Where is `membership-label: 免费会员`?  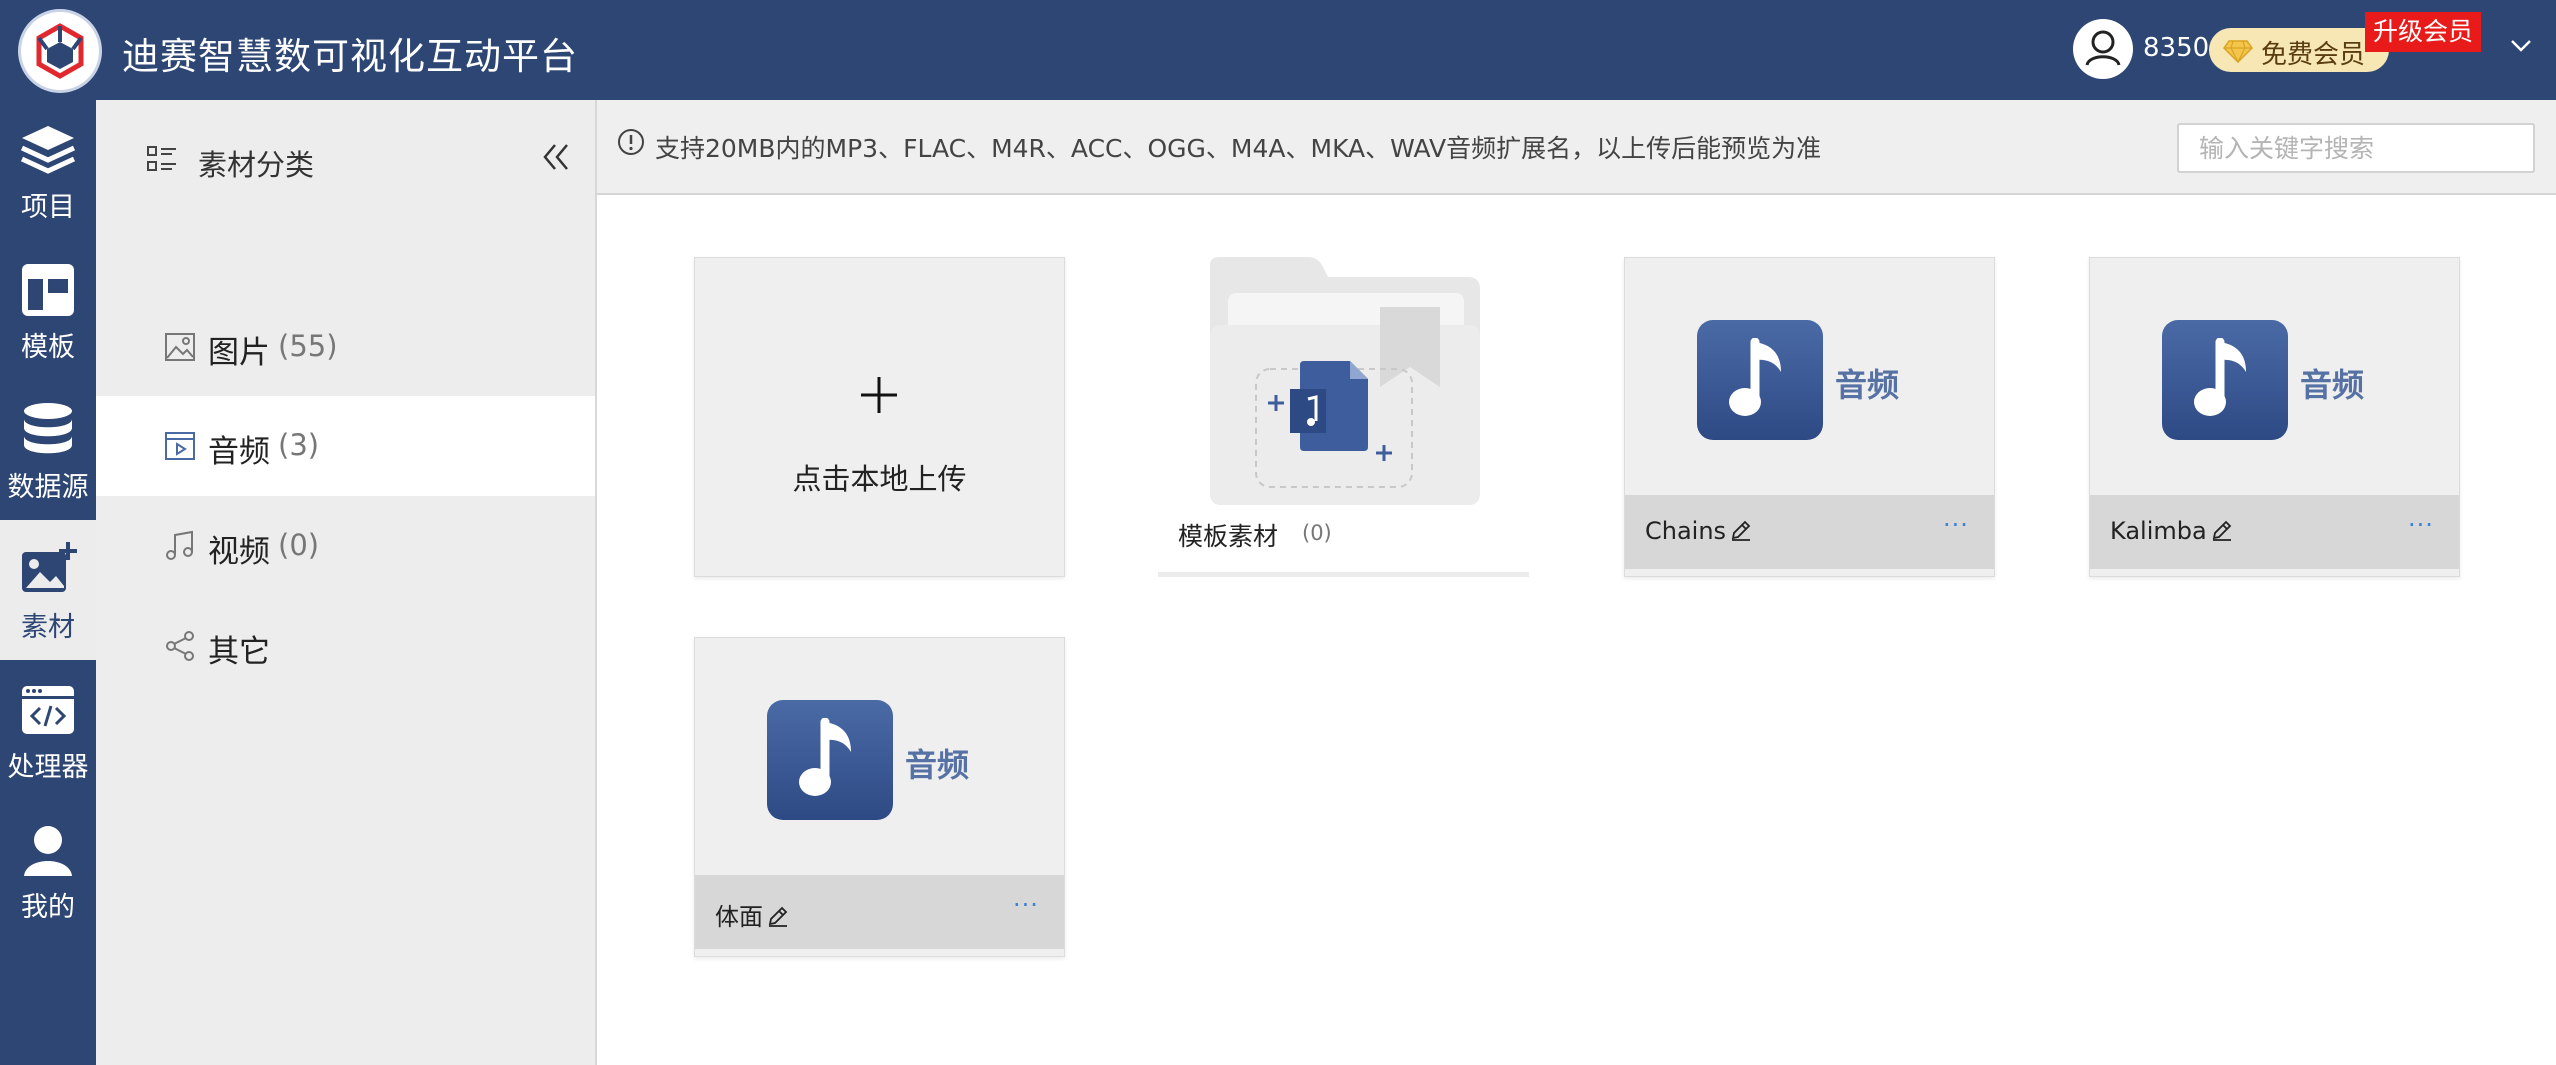 membership-label: 免费会员 is located at coordinates (2313, 55).